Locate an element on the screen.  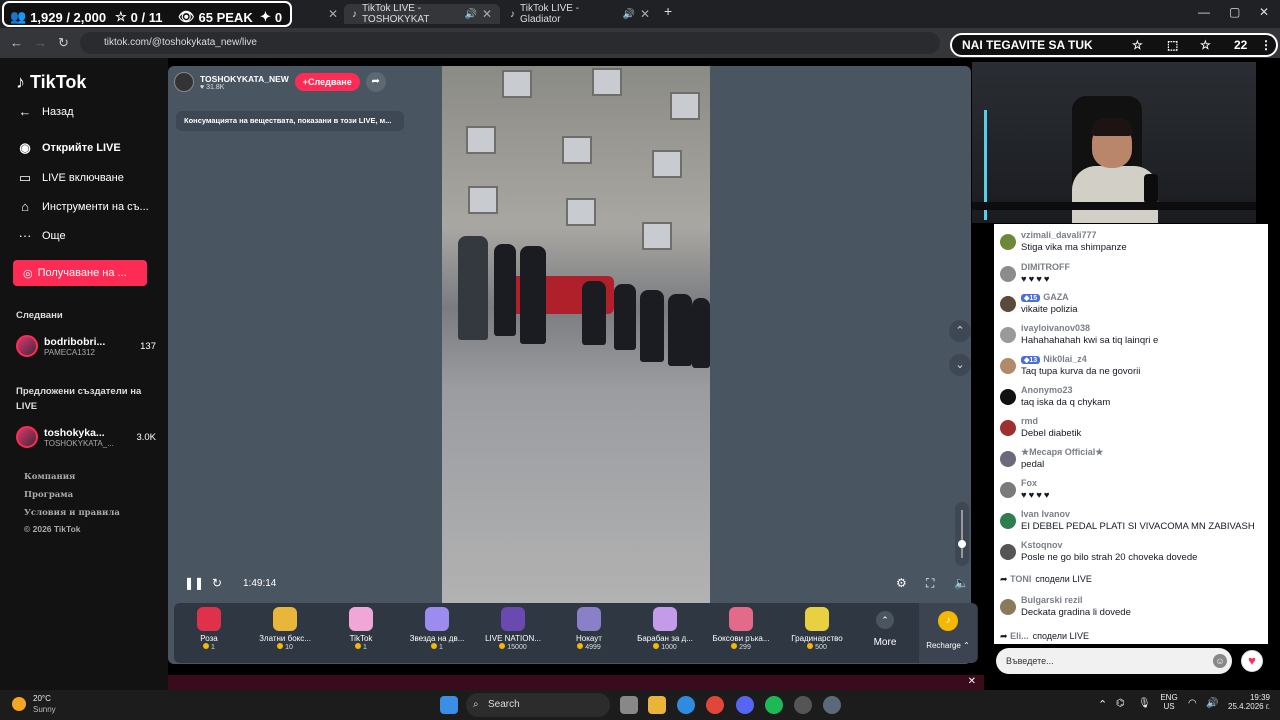
tab-tiktok-live-2: ♪ TikTok LIVE - Gladiator 🔊 ✕ is located at coordinates (580, 14).